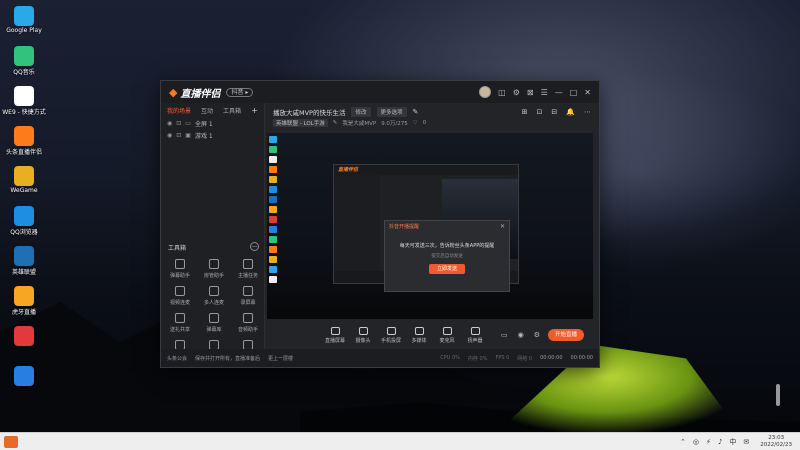  I want to click on desktop-icon: WE9 - 快捷方式, so click(24, 104).